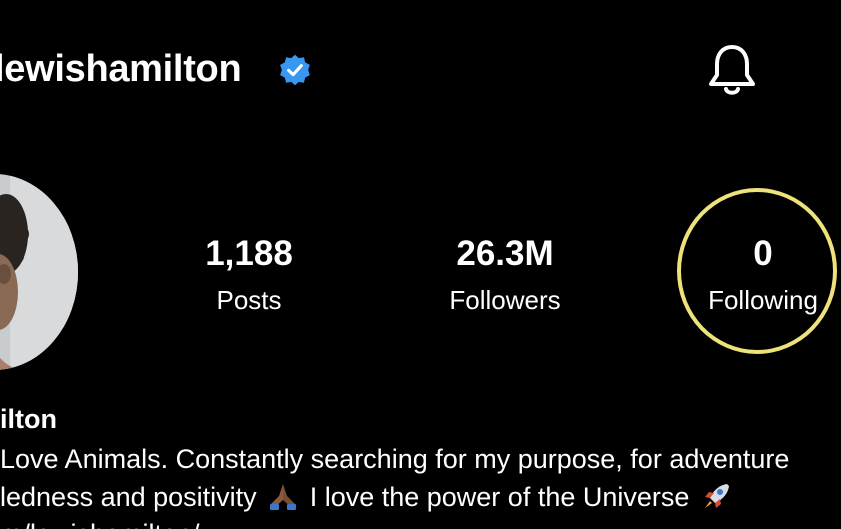  I want to click on following-count: 0, so click(763, 253).